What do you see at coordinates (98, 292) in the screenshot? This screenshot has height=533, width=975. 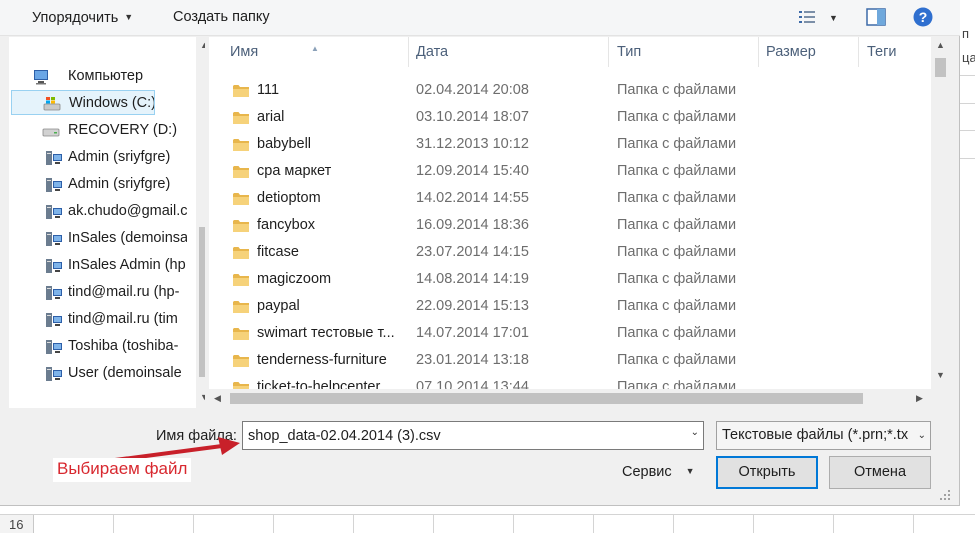 I see `nav-item: tind@mail.ru (hp-` at bounding box center [98, 292].